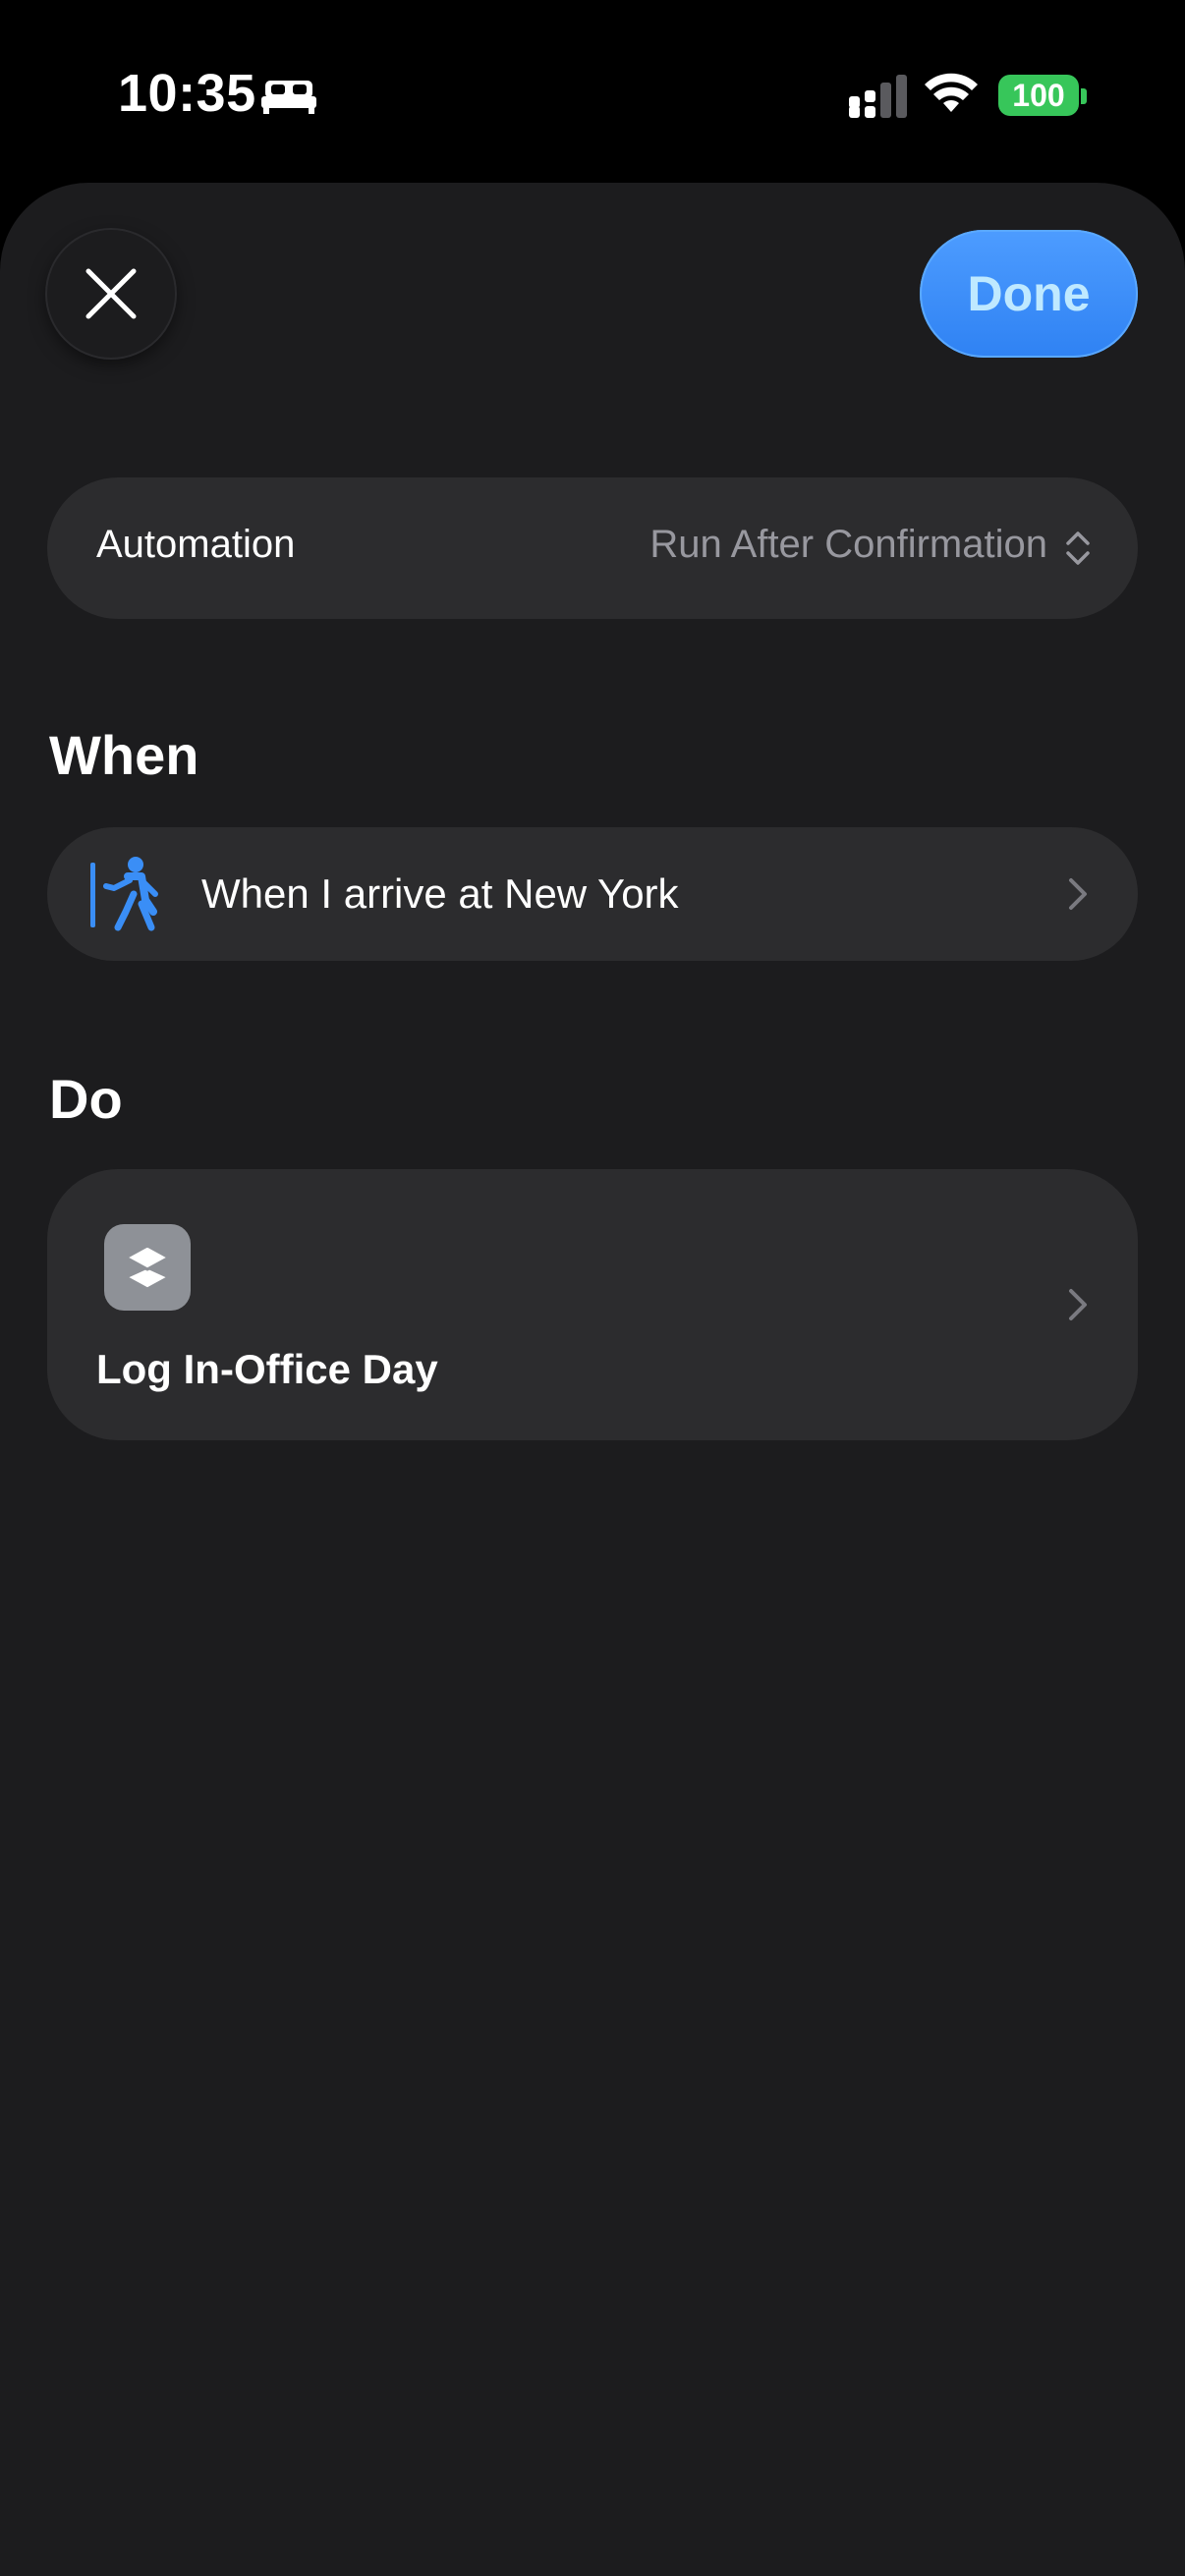 The height and width of the screenshot is (2576, 1185). I want to click on close-button, so click(111, 294).